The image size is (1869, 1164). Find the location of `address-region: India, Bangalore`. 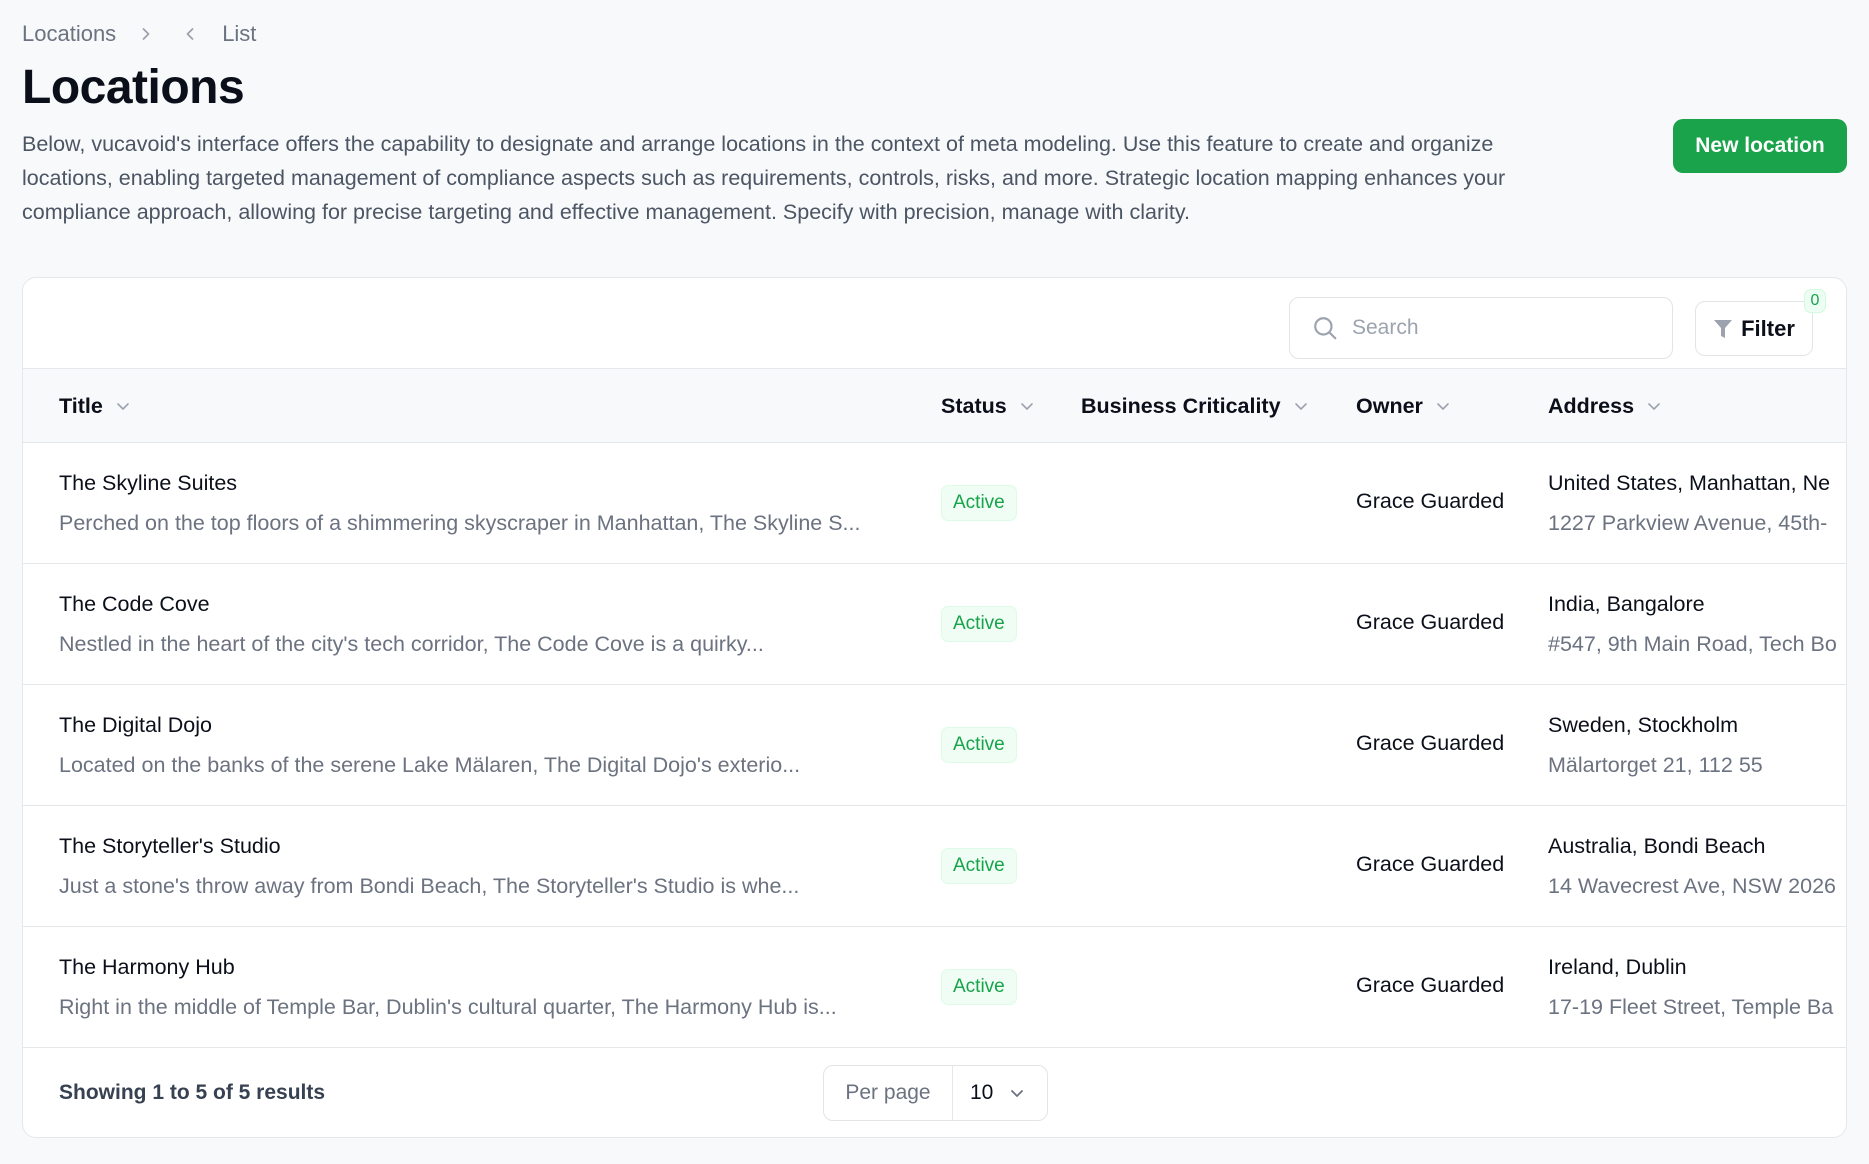

address-region: India, Bangalore is located at coordinates (1626, 604).